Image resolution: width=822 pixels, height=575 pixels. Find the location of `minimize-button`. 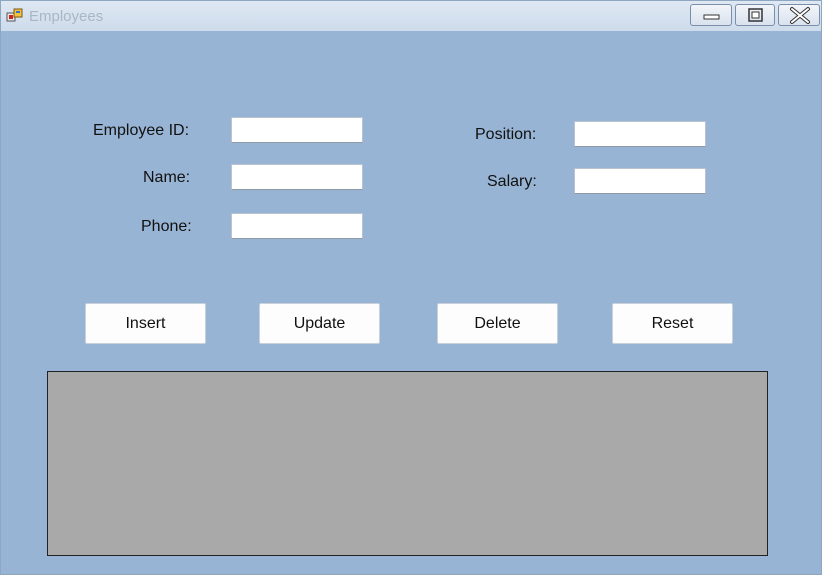

minimize-button is located at coordinates (711, 15).